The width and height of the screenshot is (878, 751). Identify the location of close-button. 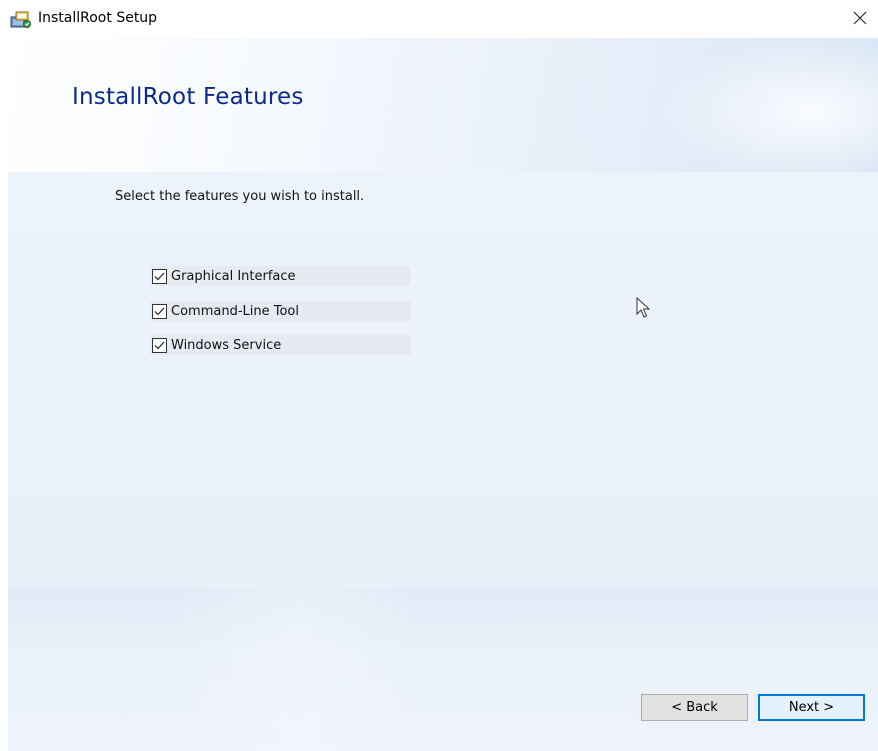
(860, 19).